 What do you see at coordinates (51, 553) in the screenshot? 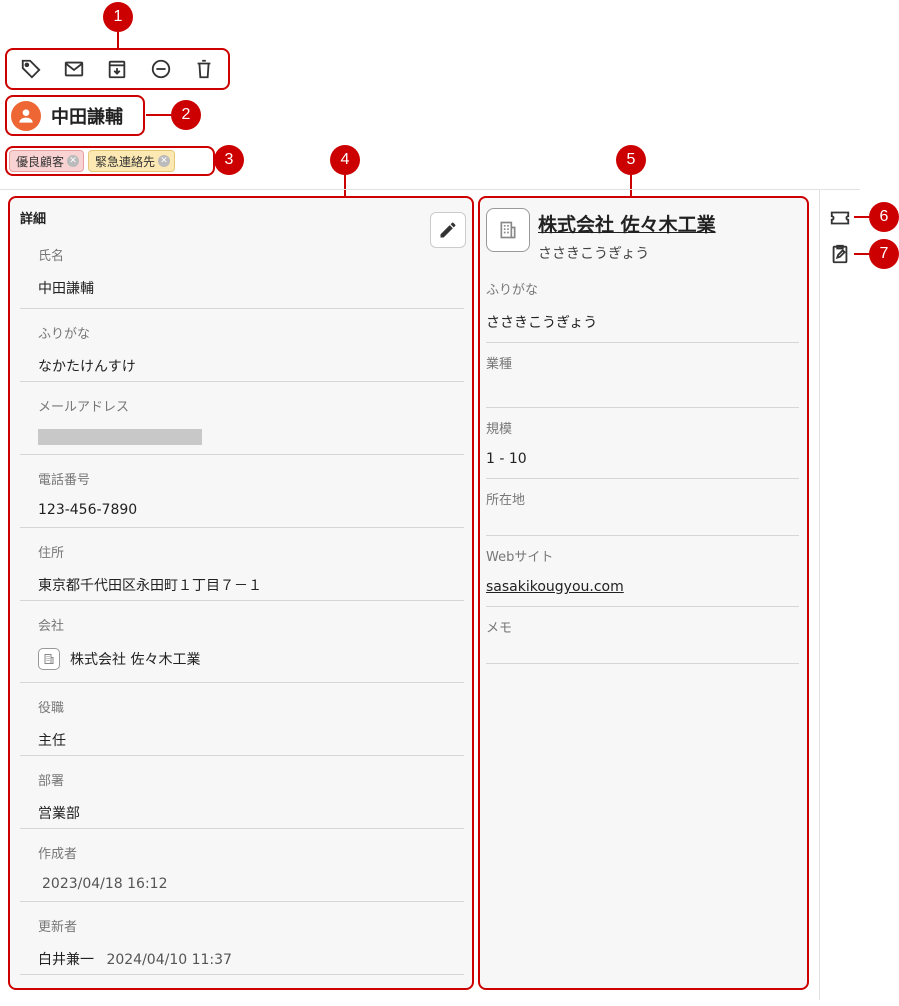
I see `field-label: 住所` at bounding box center [51, 553].